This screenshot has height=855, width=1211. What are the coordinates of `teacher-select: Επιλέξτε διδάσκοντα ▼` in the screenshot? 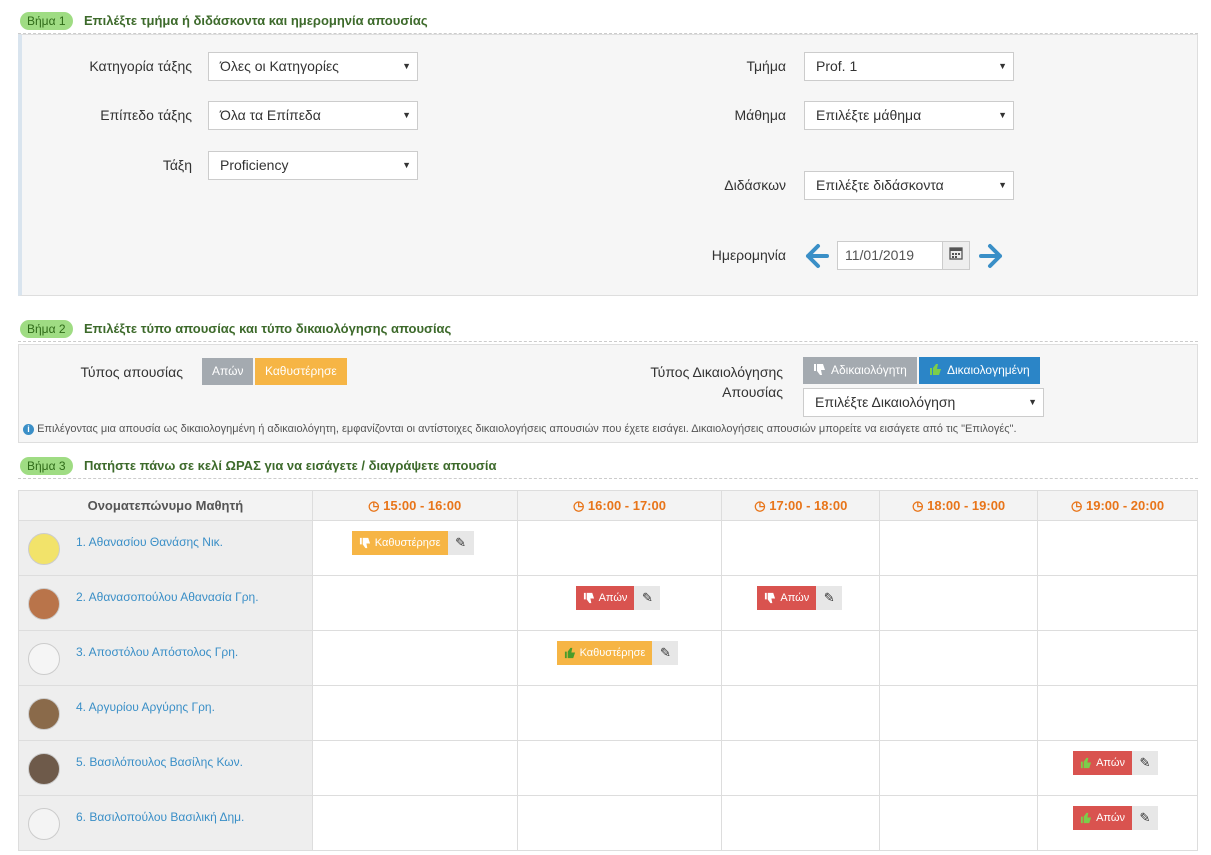 It's located at (909, 185).